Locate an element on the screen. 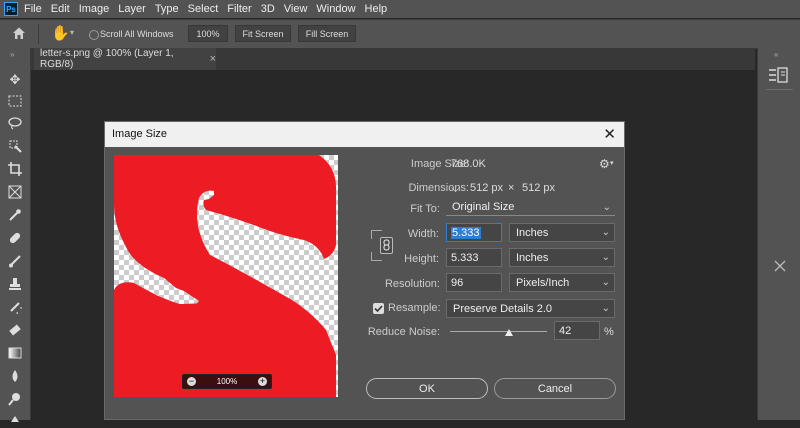 The height and width of the screenshot is (428, 800). adjustments-panel-icon is located at coordinates (780, 266).